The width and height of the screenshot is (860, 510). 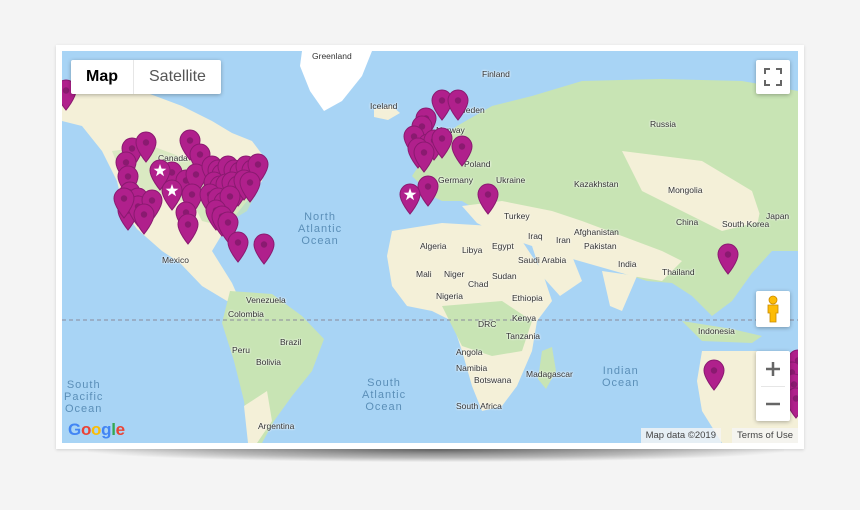 I want to click on zoom-control, so click(x=773, y=386).